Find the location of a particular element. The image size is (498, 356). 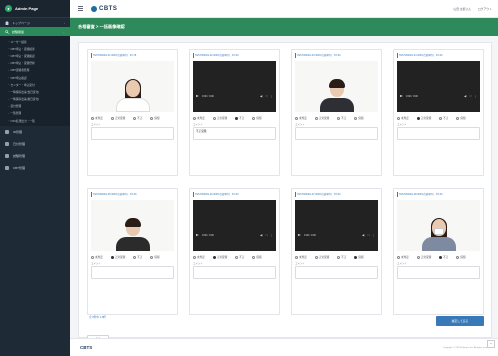

subnav-item: ユーザー検索 is located at coordinates (35, 41).